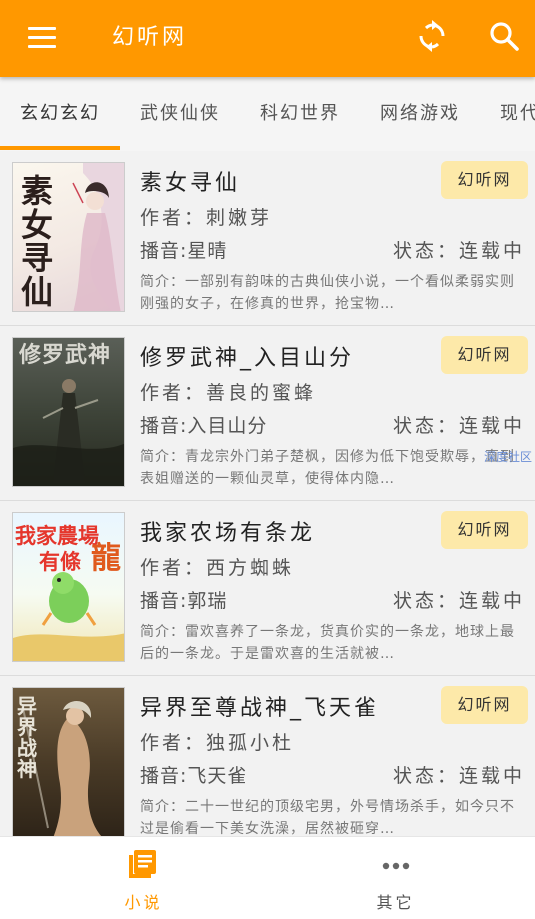  What do you see at coordinates (300, 114) in the screenshot?
I see `tab-kehuan: 科幻世界` at bounding box center [300, 114].